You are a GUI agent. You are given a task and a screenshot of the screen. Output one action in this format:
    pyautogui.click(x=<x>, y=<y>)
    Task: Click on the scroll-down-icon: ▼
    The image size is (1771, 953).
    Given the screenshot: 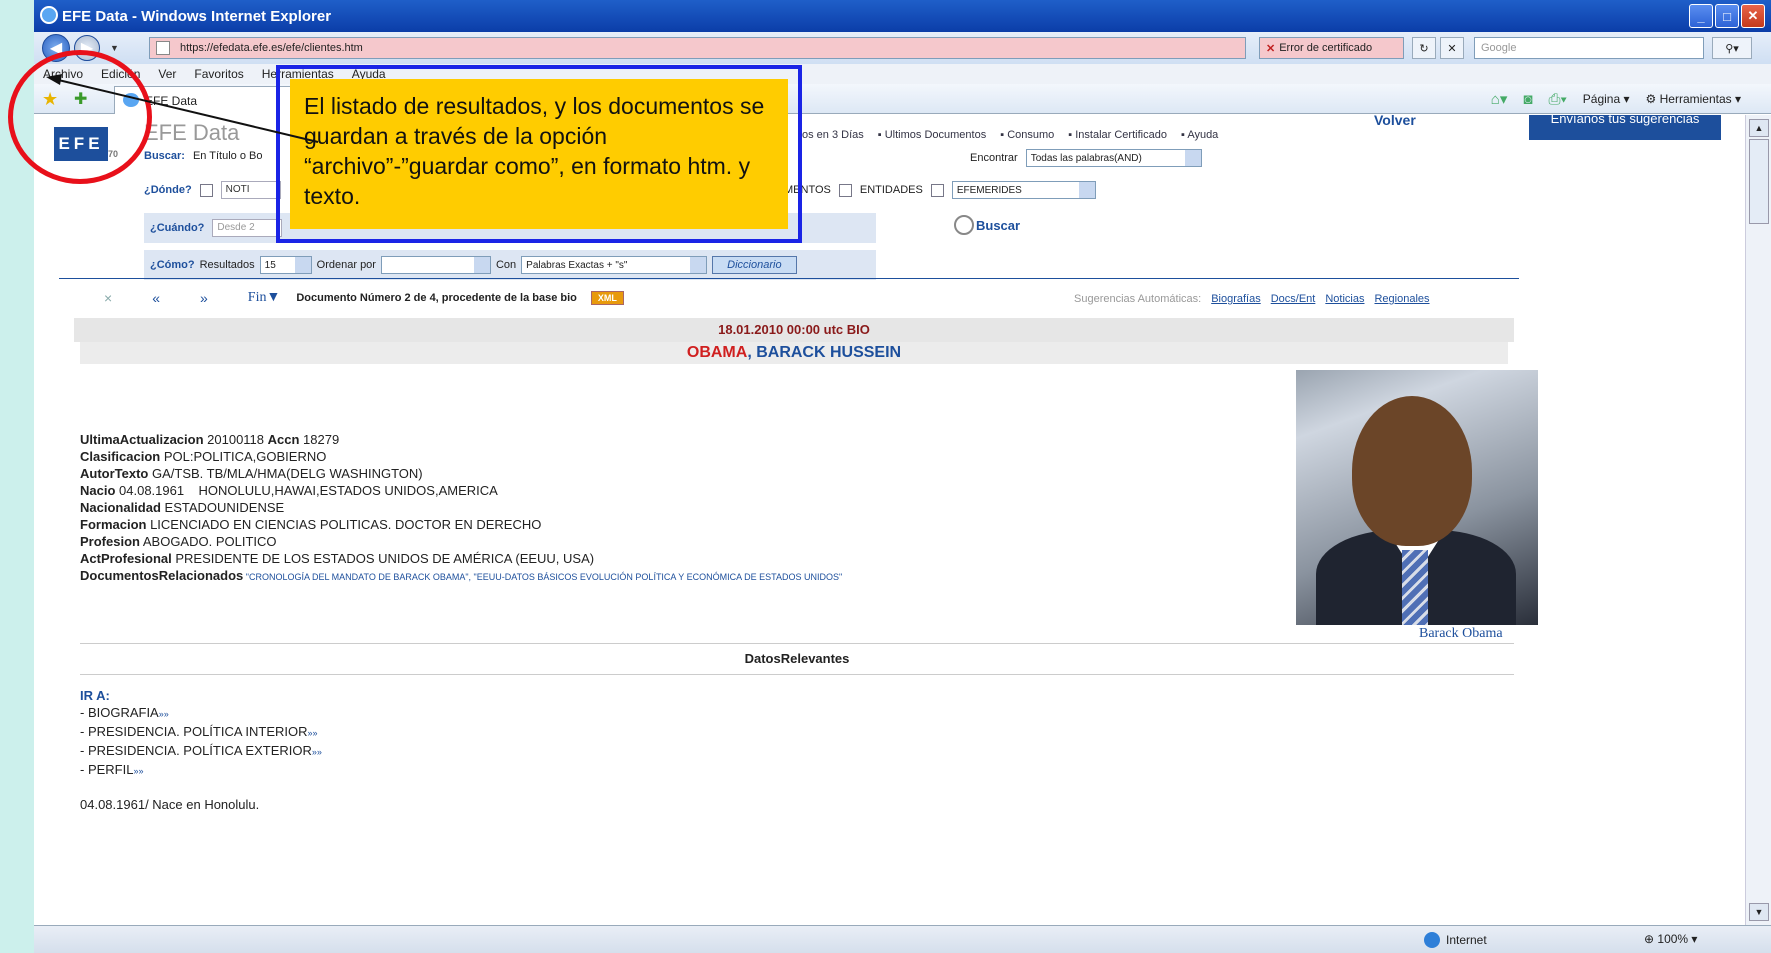 What is the action you would take?
    pyautogui.click(x=1759, y=912)
    